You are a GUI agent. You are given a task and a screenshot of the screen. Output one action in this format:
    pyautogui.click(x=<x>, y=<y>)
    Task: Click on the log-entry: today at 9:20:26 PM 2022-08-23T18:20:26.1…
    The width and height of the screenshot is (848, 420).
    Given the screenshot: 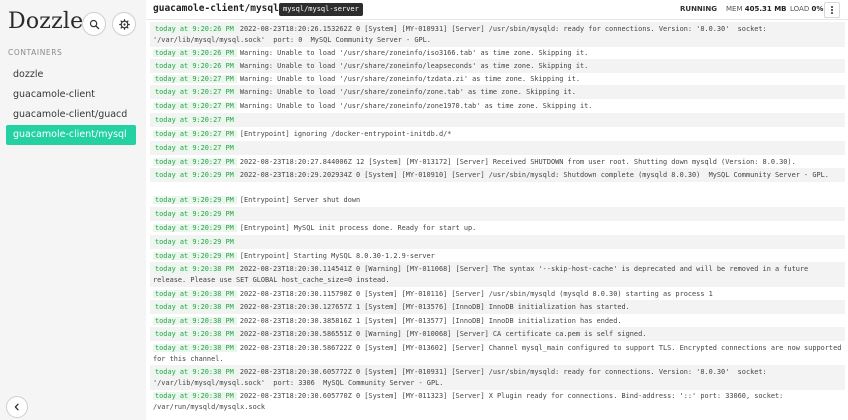 What is the action you would take?
    pyautogui.click(x=497, y=34)
    